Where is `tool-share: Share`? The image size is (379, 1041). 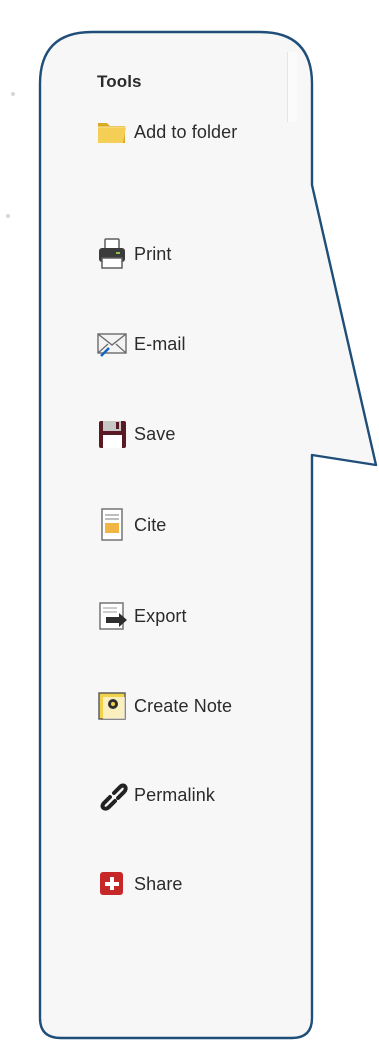 tool-share: Share is located at coordinates (137, 884).